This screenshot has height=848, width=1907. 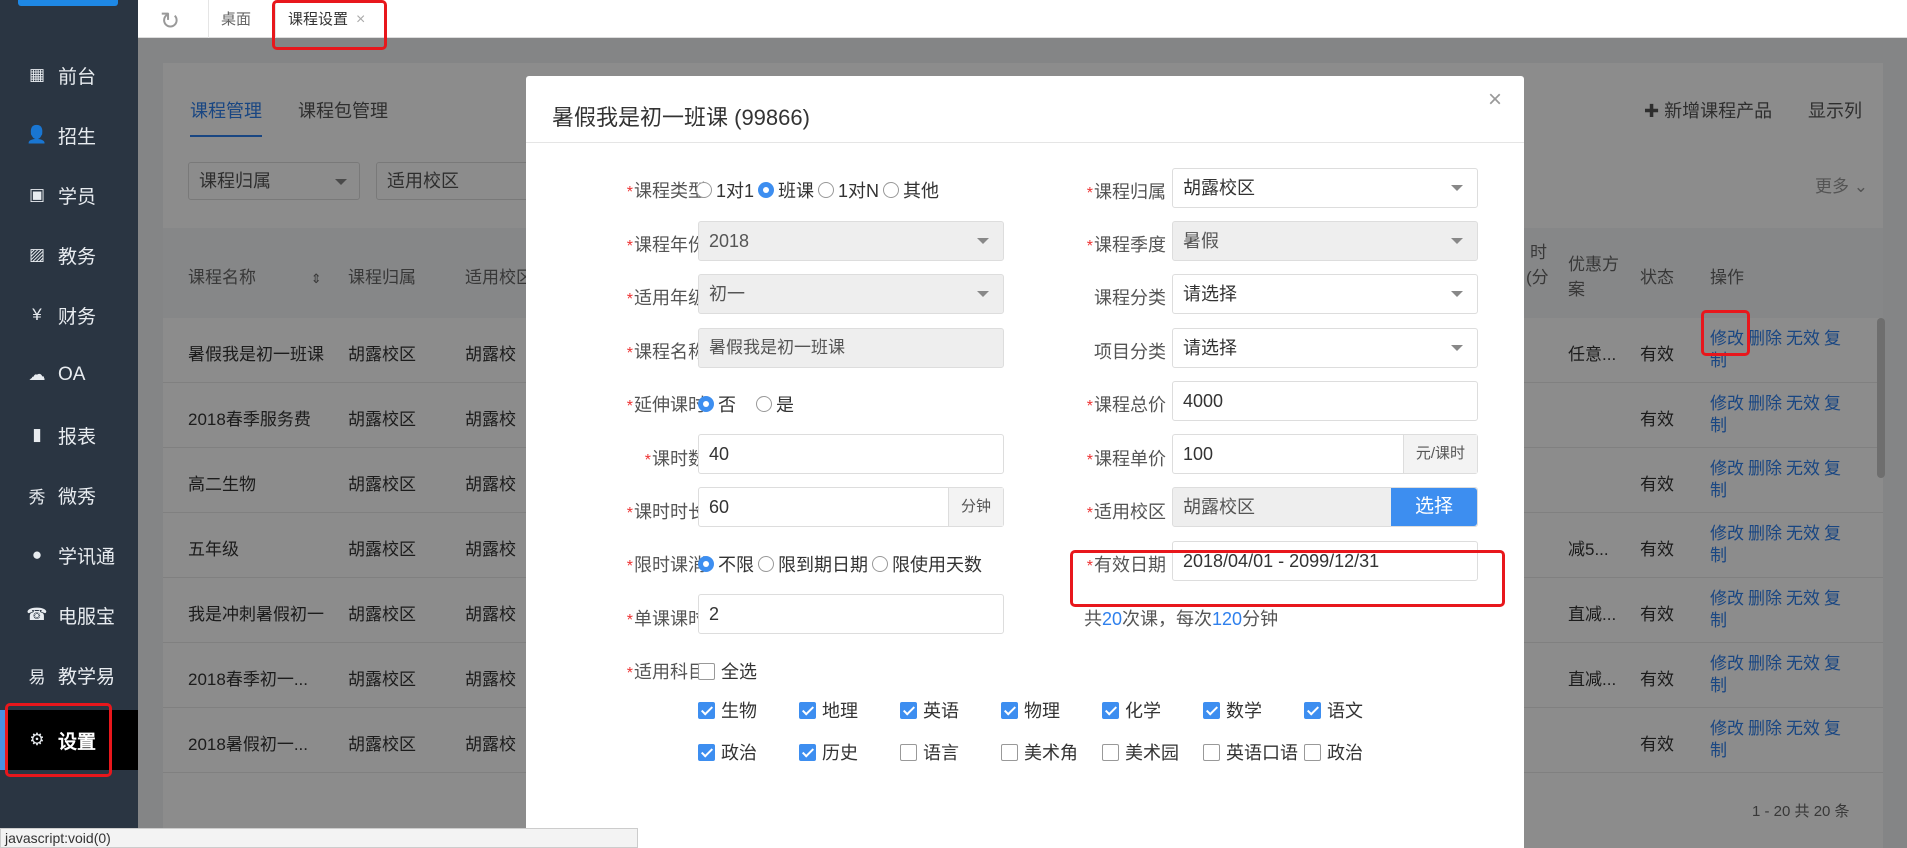 What do you see at coordinates (666, 405) in the screenshot?
I see `extend-label: *延伸课时` at bounding box center [666, 405].